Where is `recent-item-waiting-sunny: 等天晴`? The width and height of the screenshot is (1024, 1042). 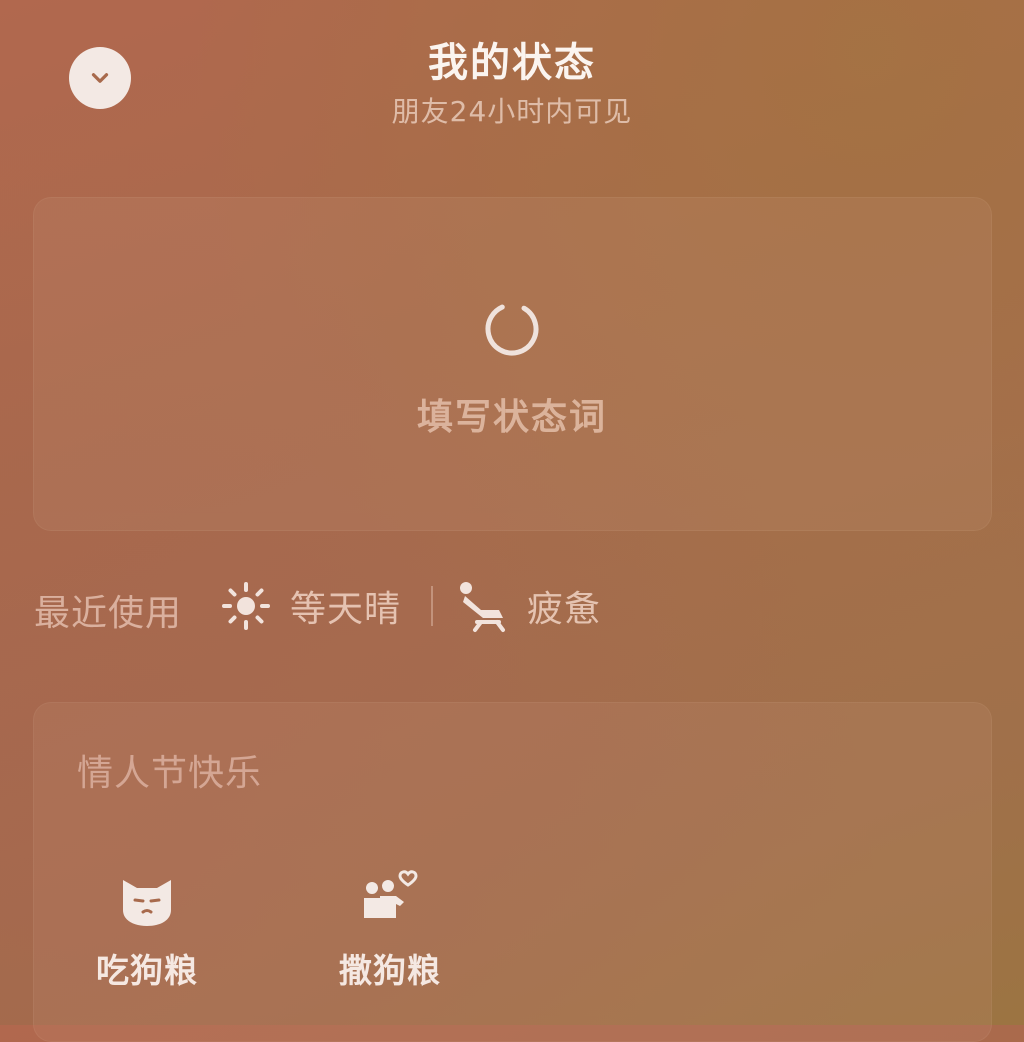 recent-item-waiting-sunny: 等天晴 is located at coordinates (309, 606).